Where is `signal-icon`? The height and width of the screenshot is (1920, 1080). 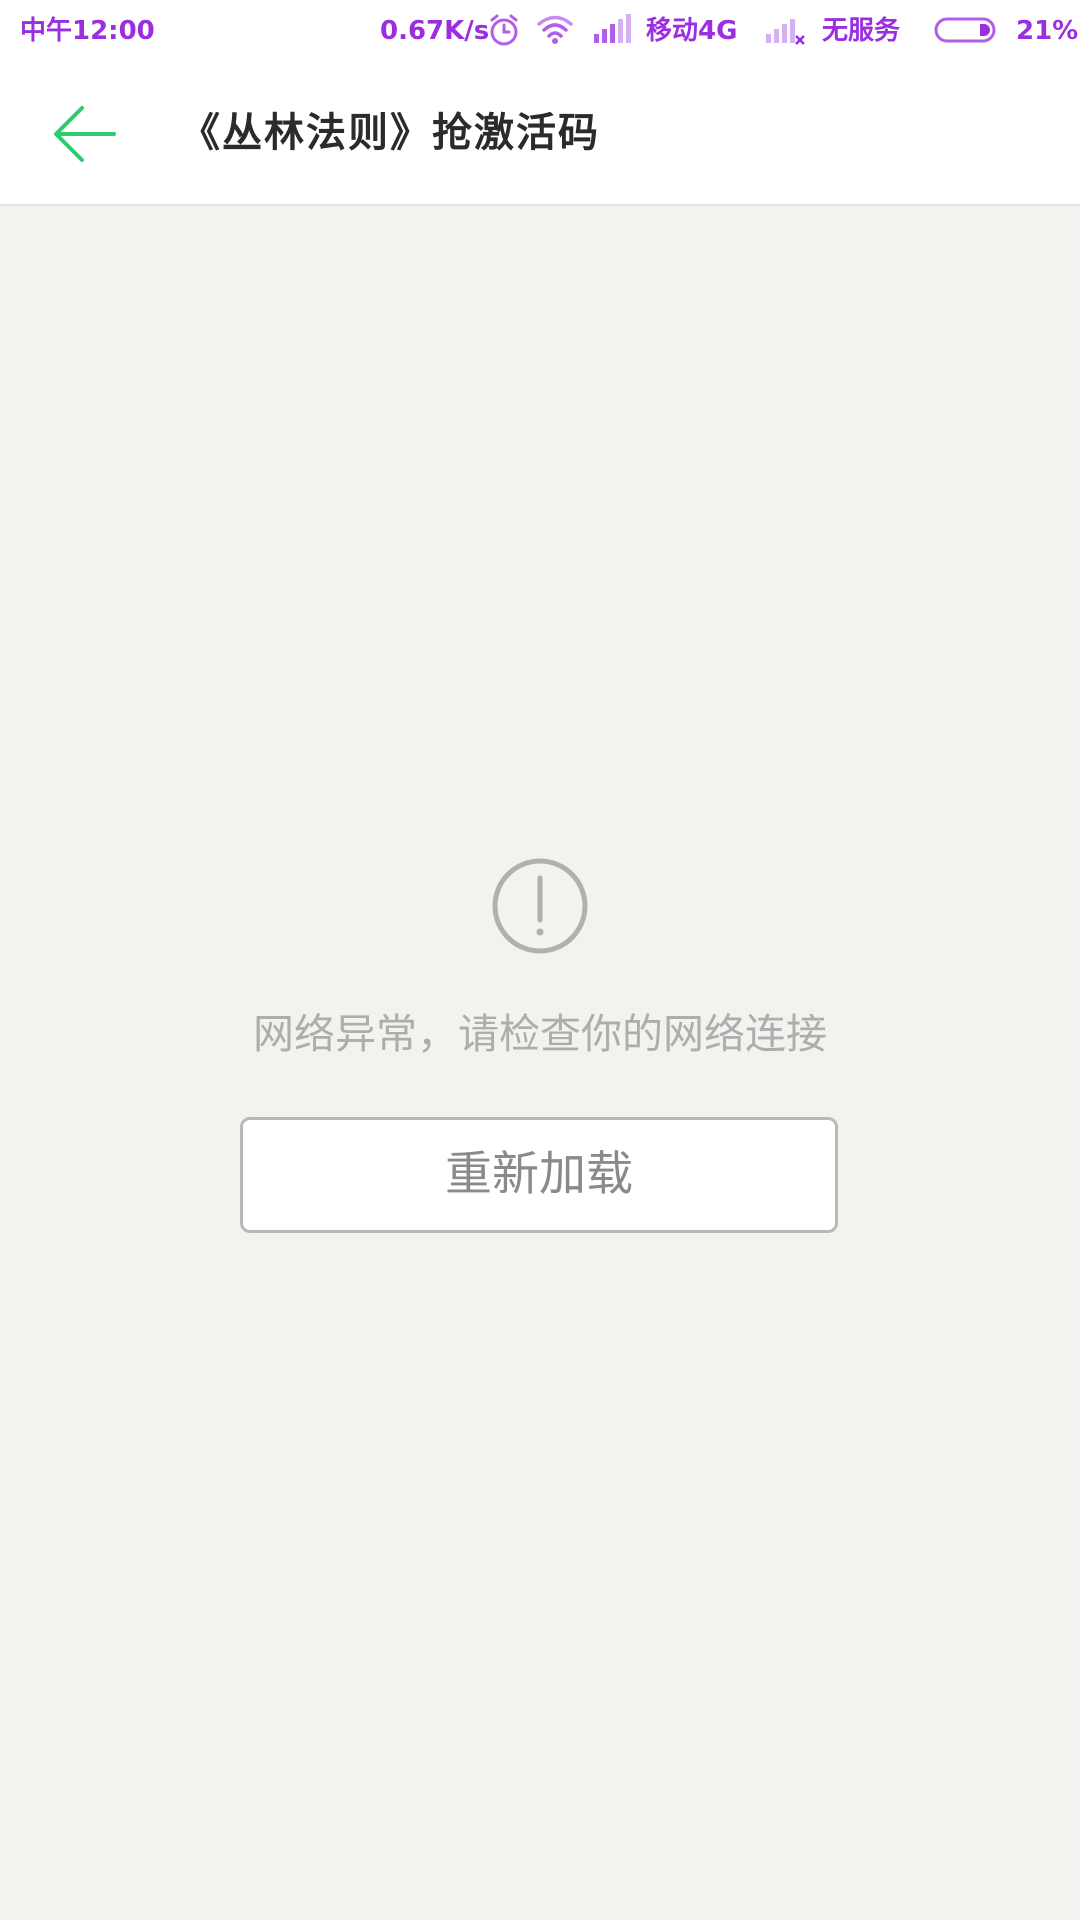 signal-icon is located at coordinates (612, 28).